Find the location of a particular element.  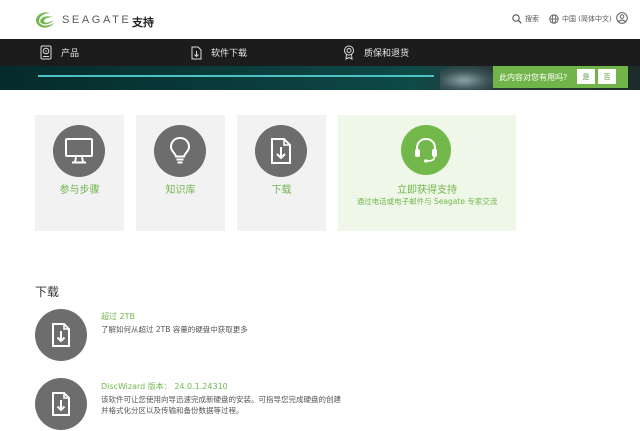

search-icon is located at coordinates (517, 19).